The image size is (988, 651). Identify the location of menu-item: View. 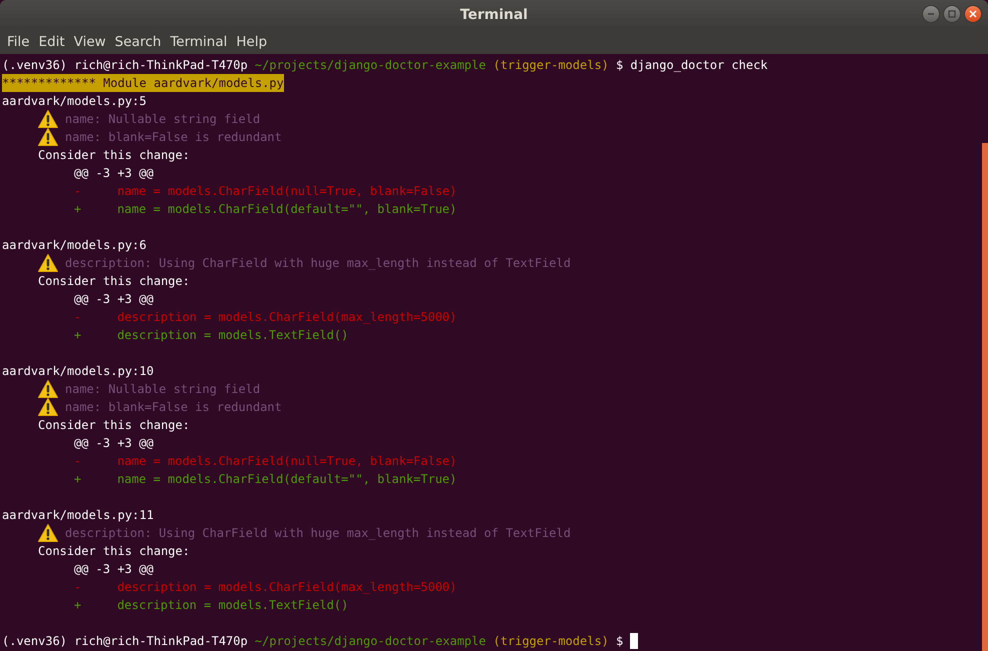
(90, 42).